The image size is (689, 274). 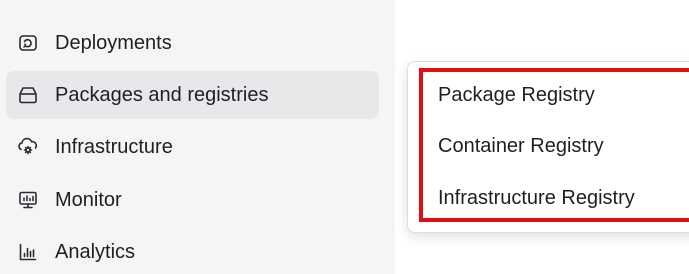 I want to click on submenu-item-package-registry: Package Registry, so click(x=516, y=95).